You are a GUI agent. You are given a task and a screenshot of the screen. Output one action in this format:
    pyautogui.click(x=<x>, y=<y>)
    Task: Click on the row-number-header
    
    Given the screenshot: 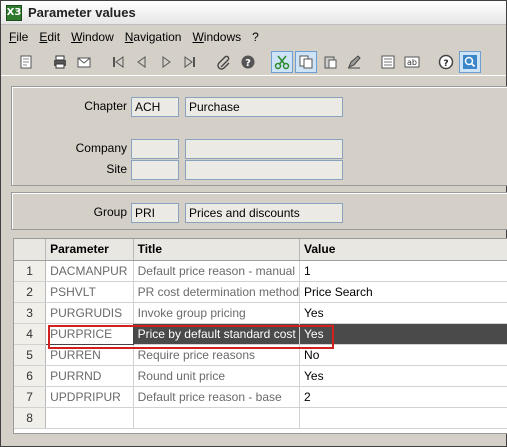 What is the action you would take?
    pyautogui.click(x=30, y=250)
    